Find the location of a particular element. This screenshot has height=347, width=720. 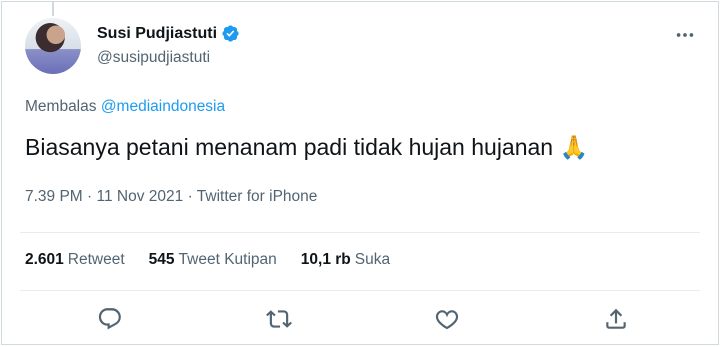

stat-value: 545 is located at coordinates (161, 259).